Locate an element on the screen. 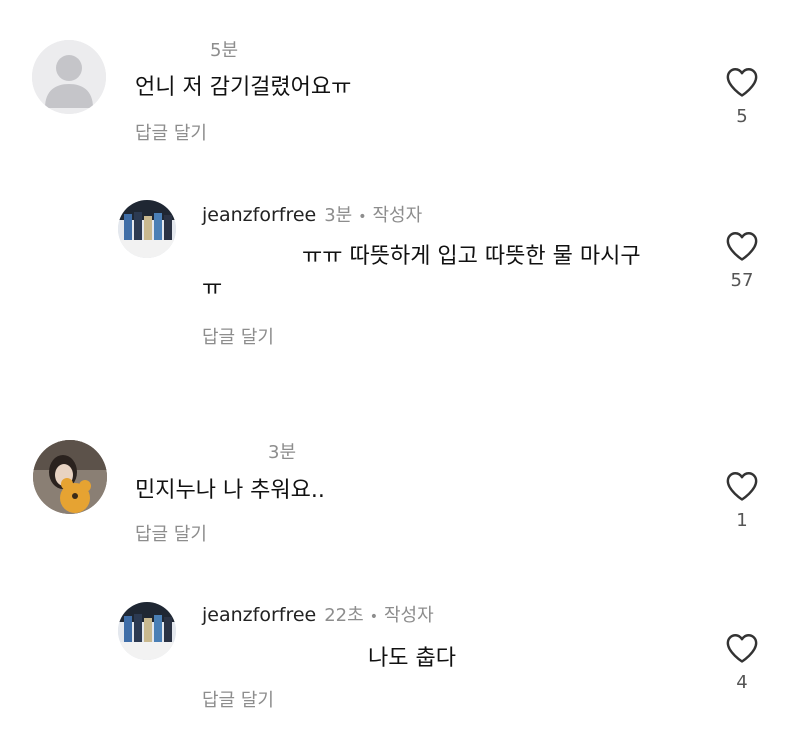  comment-meta: 5분 is located at coordinates (224, 49).